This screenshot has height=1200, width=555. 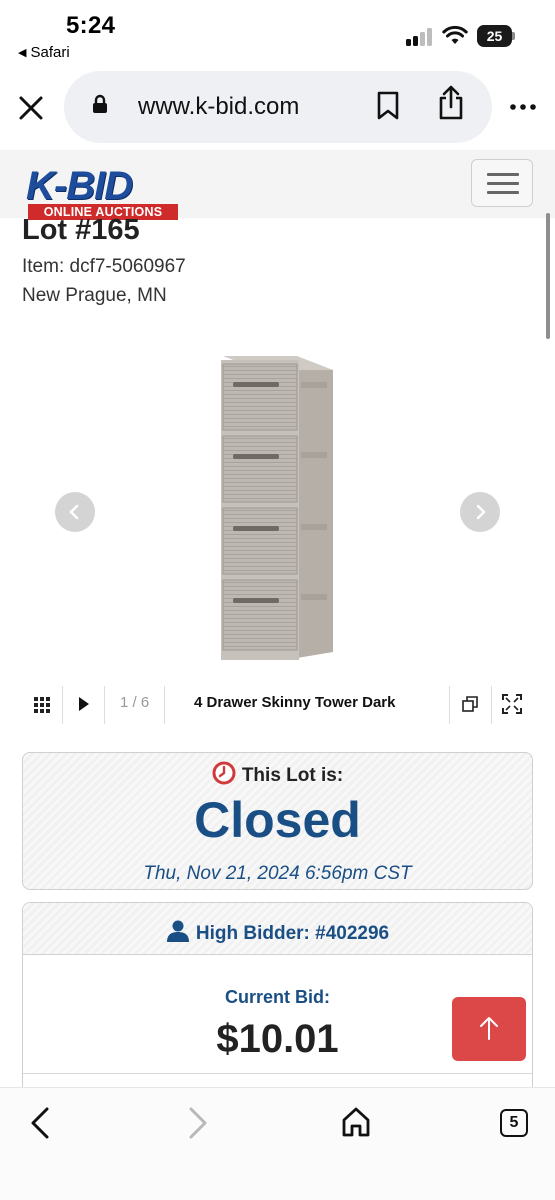 What do you see at coordinates (104, 266) in the screenshot?
I see `item-id: Item: dcf7-5060967` at bounding box center [104, 266].